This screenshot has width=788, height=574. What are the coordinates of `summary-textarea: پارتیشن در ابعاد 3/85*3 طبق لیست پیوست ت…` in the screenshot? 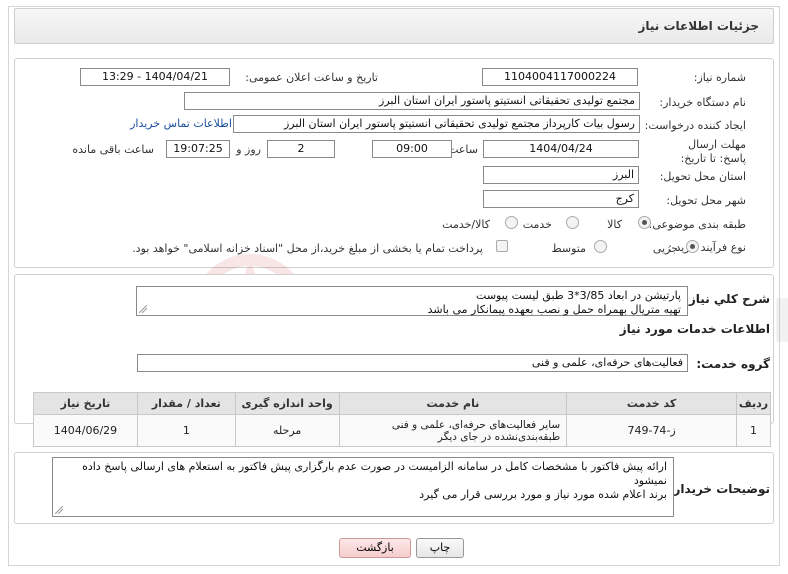 It's located at (412, 301).